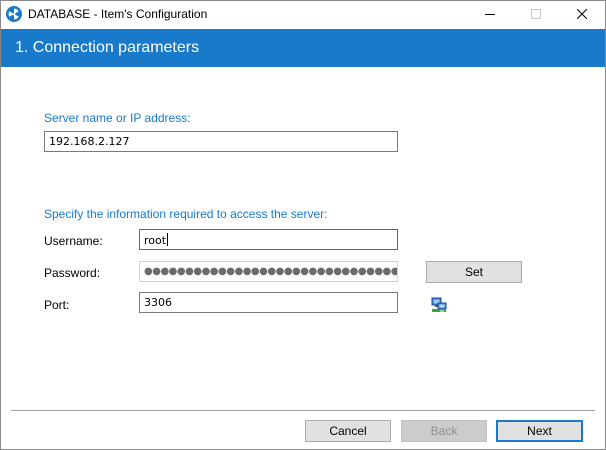 This screenshot has height=450, width=606. I want to click on network-connect-icon, so click(439, 305).